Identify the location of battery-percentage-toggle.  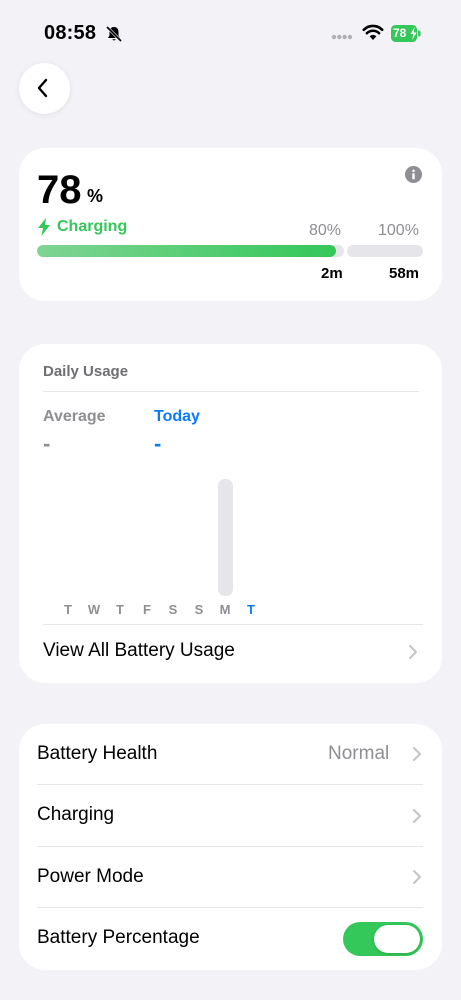
(383, 939).